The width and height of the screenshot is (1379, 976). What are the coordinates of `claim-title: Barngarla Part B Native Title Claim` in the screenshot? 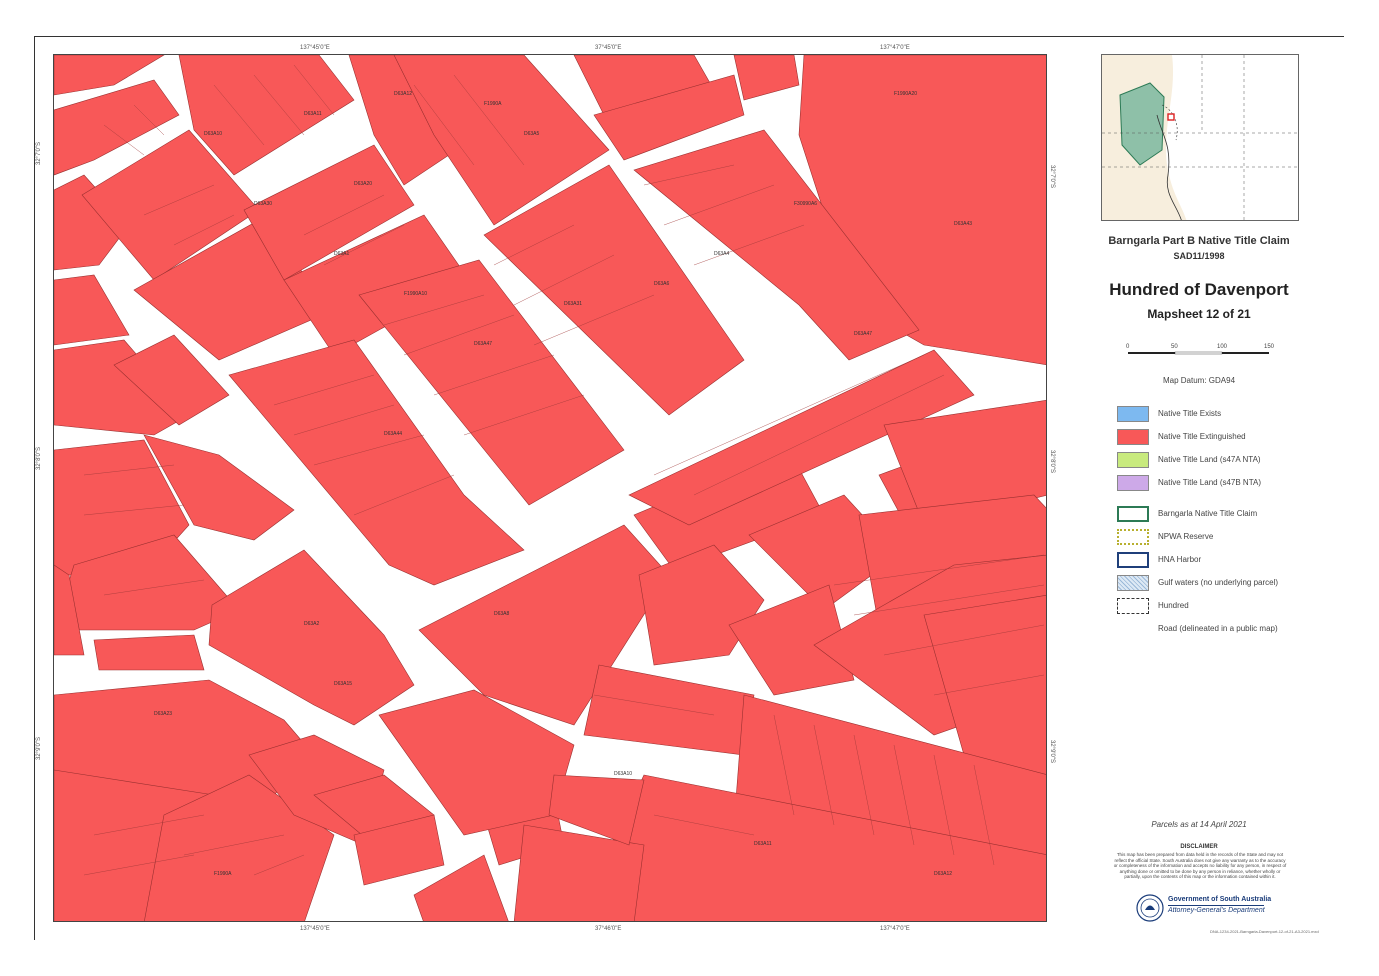 It's located at (1199, 241).